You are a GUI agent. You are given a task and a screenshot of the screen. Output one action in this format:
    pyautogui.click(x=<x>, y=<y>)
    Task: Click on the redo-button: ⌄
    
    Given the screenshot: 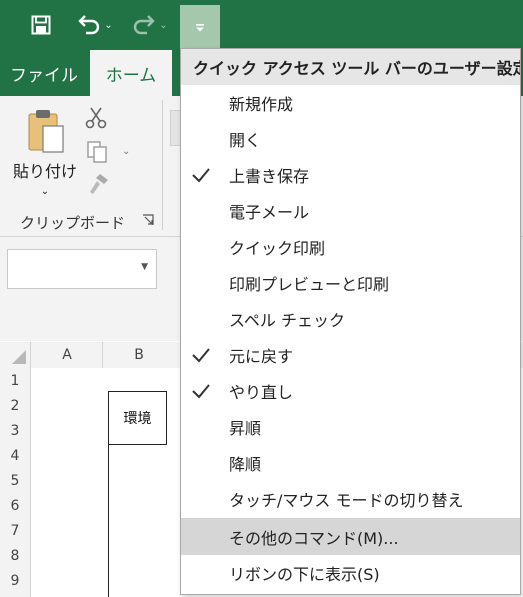 What is the action you would take?
    pyautogui.click(x=150, y=25)
    